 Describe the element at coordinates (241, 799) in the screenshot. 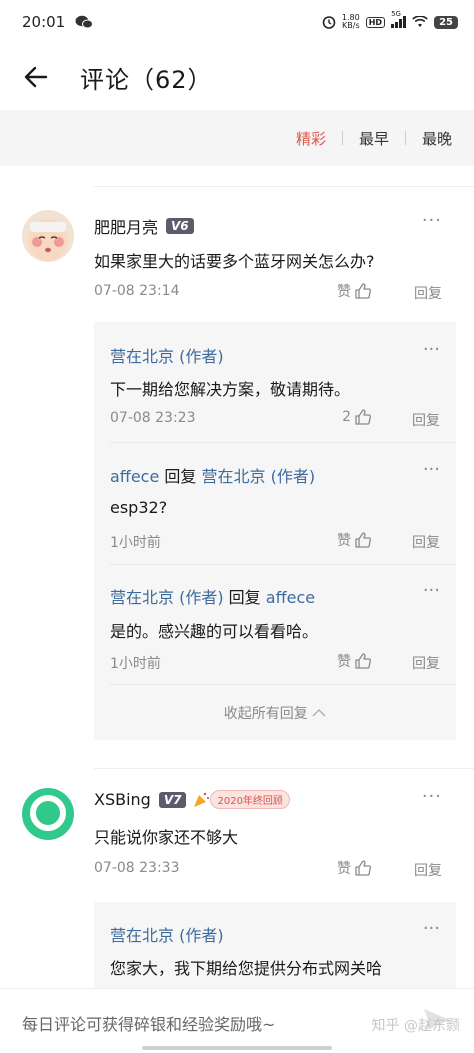

I see `annual-review-badge: 2020年终回顾` at that location.